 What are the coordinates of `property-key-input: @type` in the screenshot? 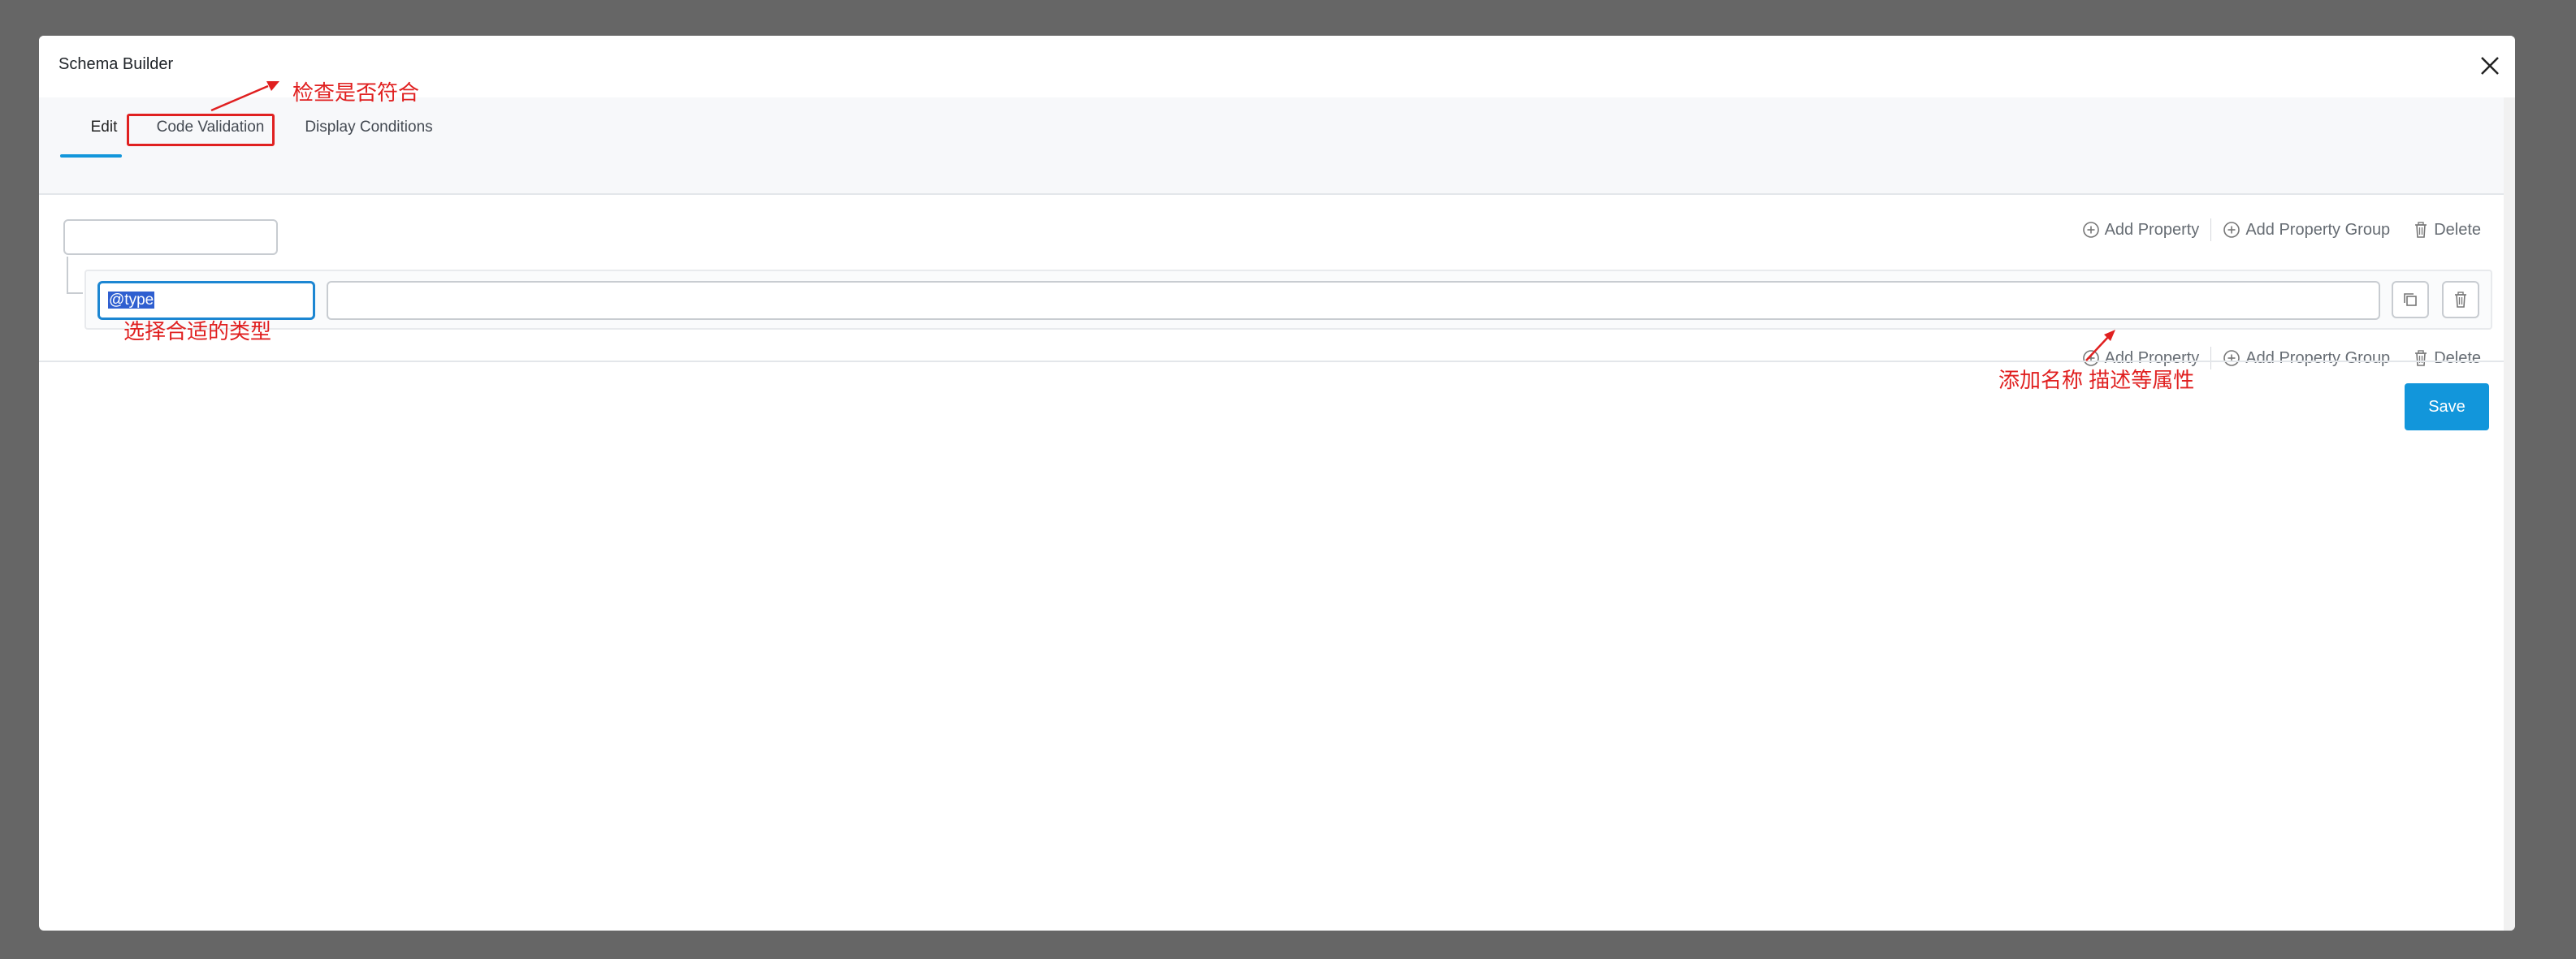 It's located at (206, 300).